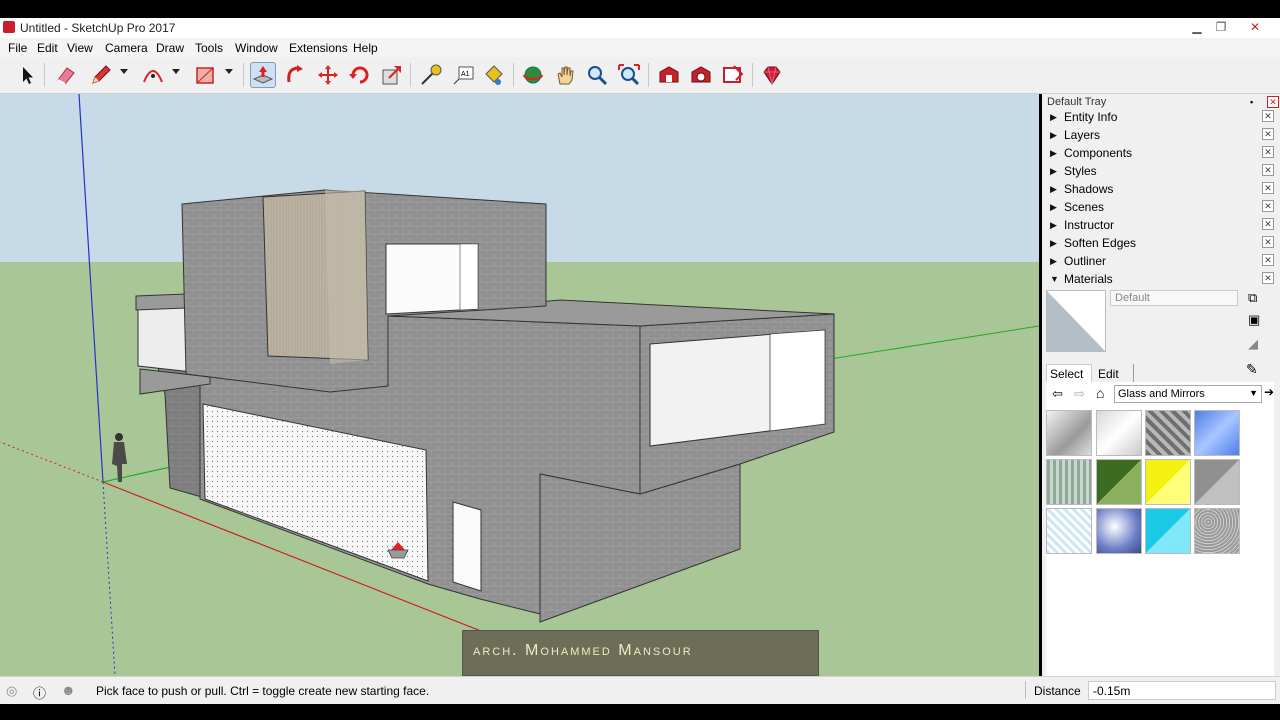  Describe the element at coordinates (1197, 27) in the screenshot. I see `minimize-button: ▁` at that location.